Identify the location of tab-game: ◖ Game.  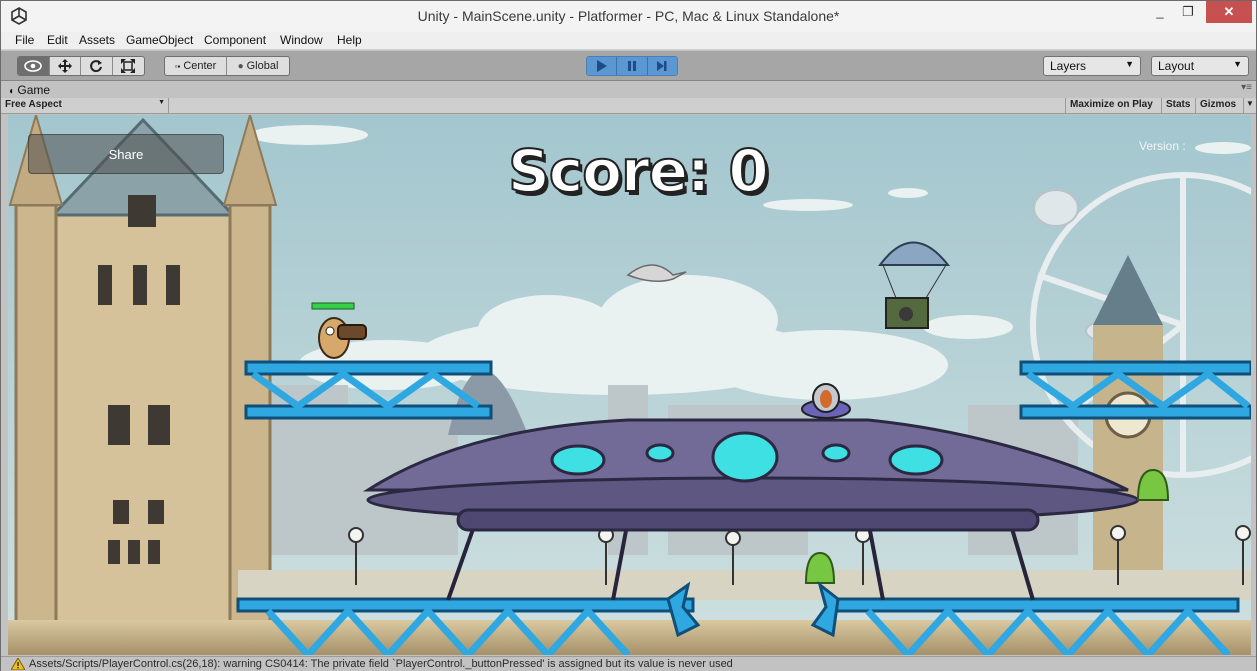
(48, 90).